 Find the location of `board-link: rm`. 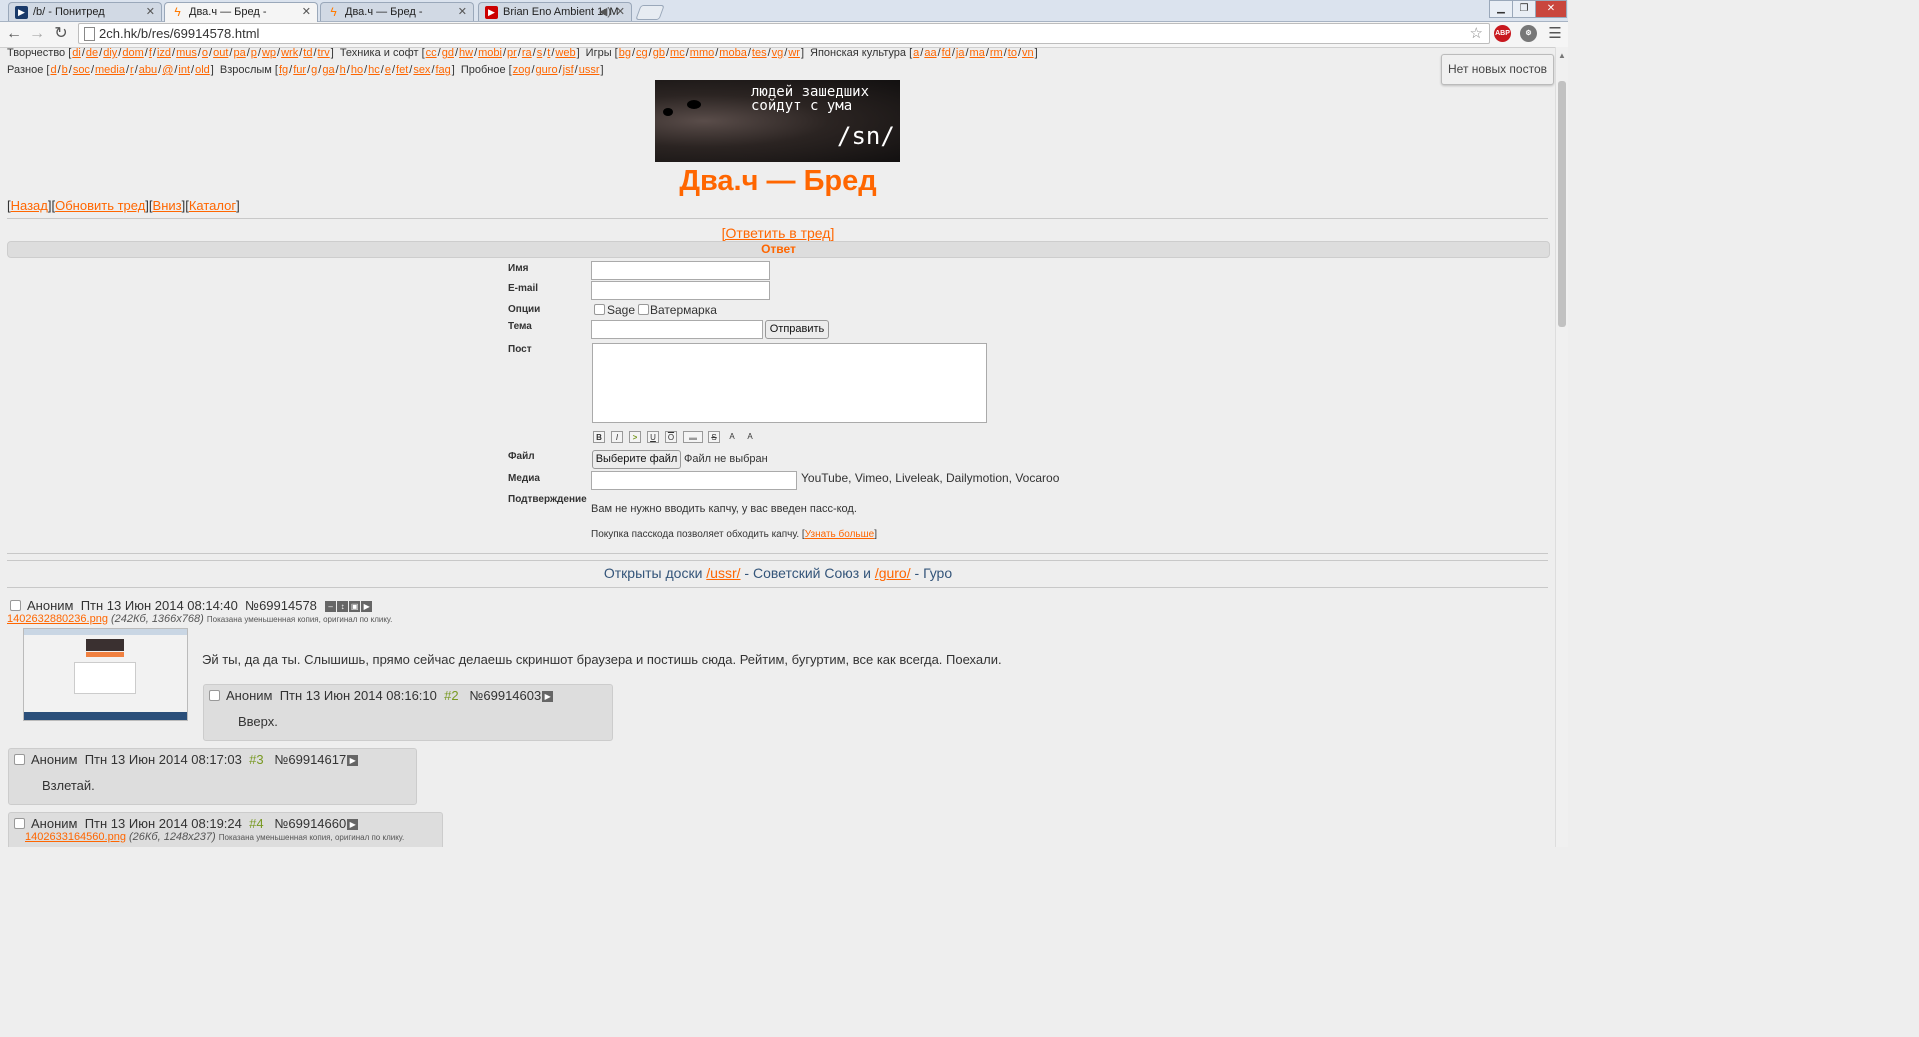

board-link: rm is located at coordinates (996, 53).